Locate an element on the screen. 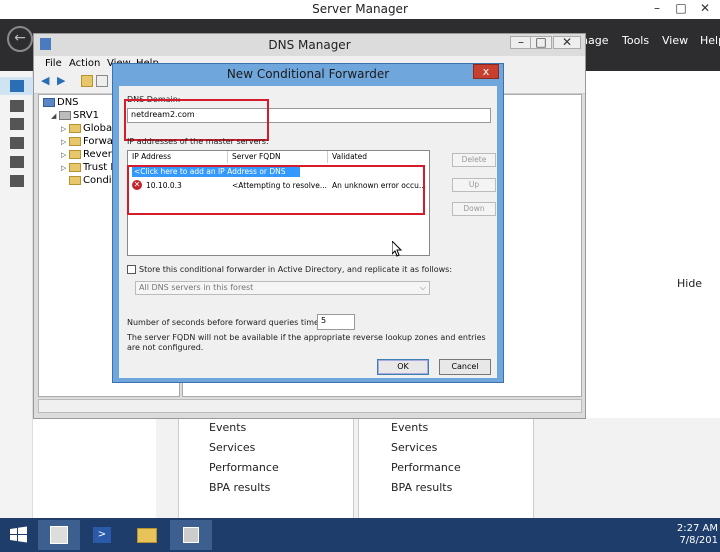 The height and width of the screenshot is (552, 720). cancel-button: Cancel is located at coordinates (465, 367).